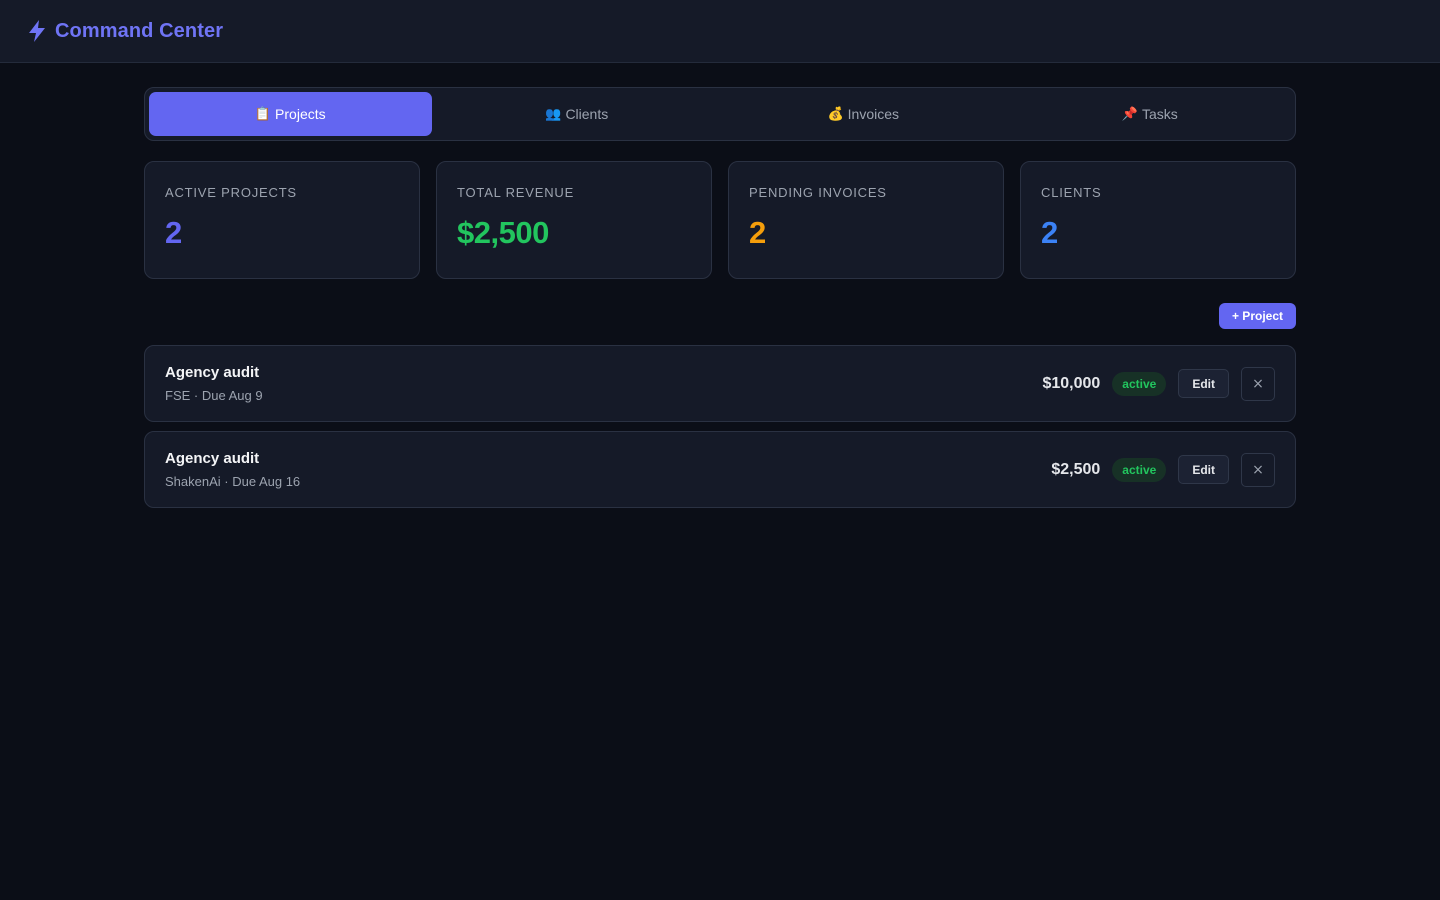 The height and width of the screenshot is (900, 1440). I want to click on tab-label: Tasks, so click(1159, 114).